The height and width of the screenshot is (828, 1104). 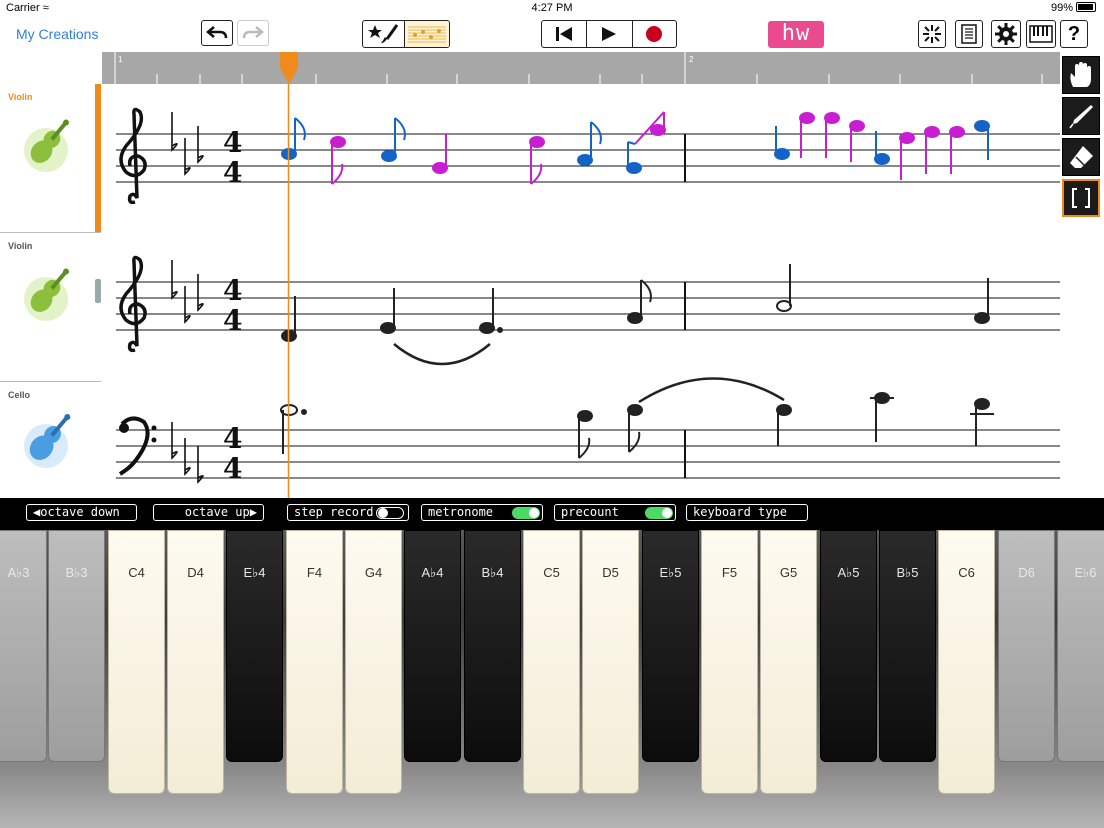 I want to click on battery-icon, so click(x=1086, y=7).